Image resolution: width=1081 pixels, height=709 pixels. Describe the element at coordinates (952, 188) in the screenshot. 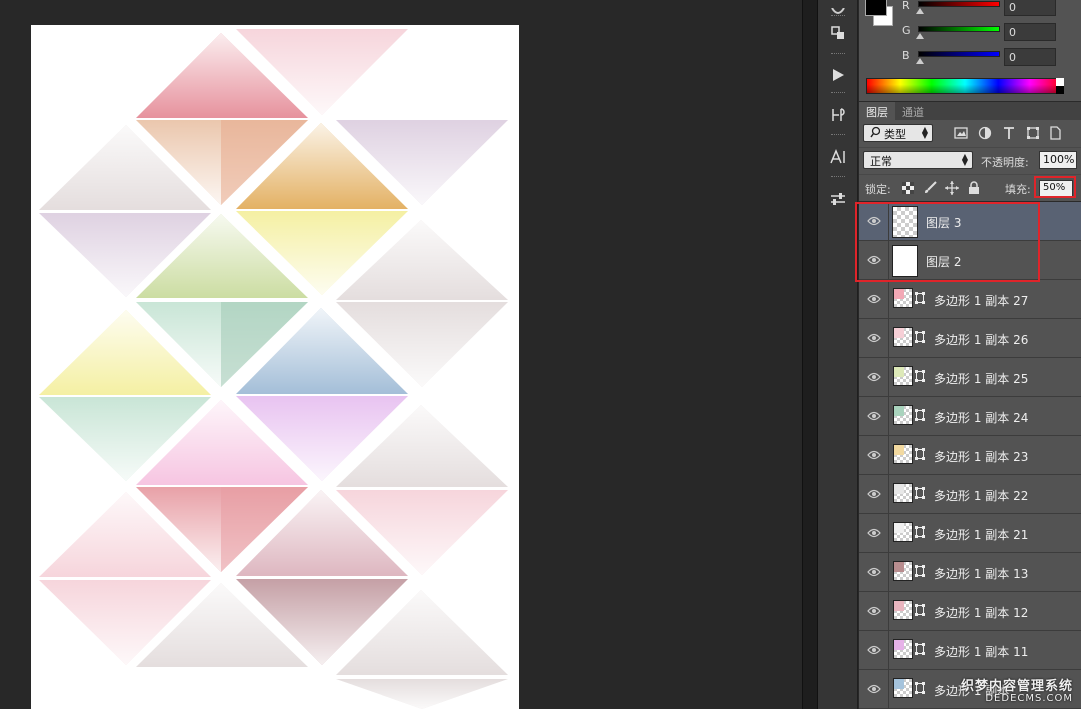

I see `lock-position-move-icon` at that location.